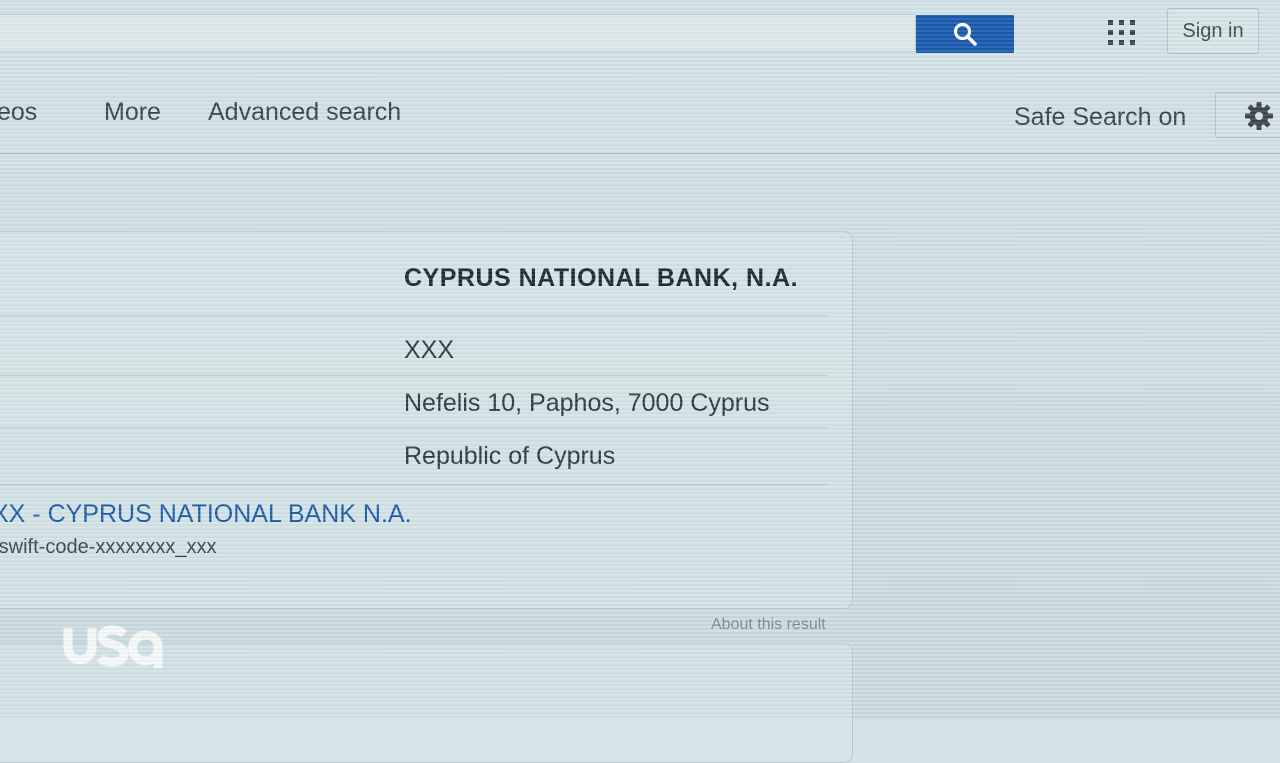 This screenshot has width=1280, height=763. I want to click on nav-item-more: More, so click(132, 112).